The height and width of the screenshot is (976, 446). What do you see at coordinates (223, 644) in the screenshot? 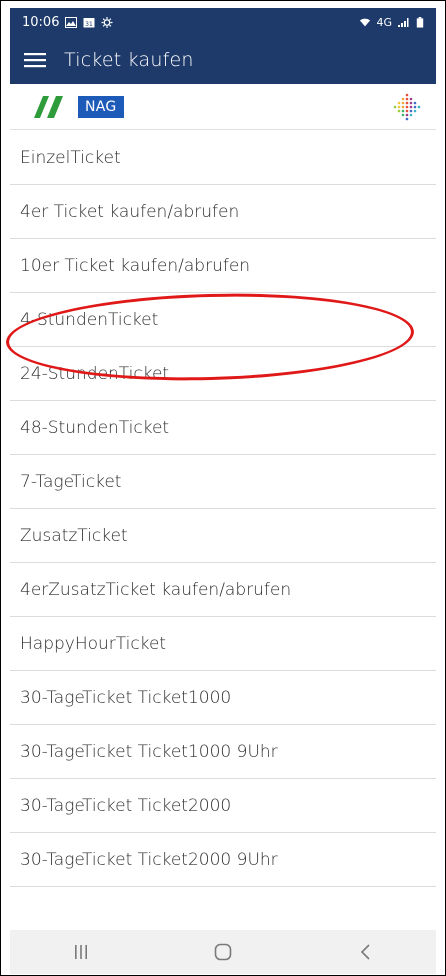
I see `ticket-item-happyhour: HappyHourTicket` at bounding box center [223, 644].